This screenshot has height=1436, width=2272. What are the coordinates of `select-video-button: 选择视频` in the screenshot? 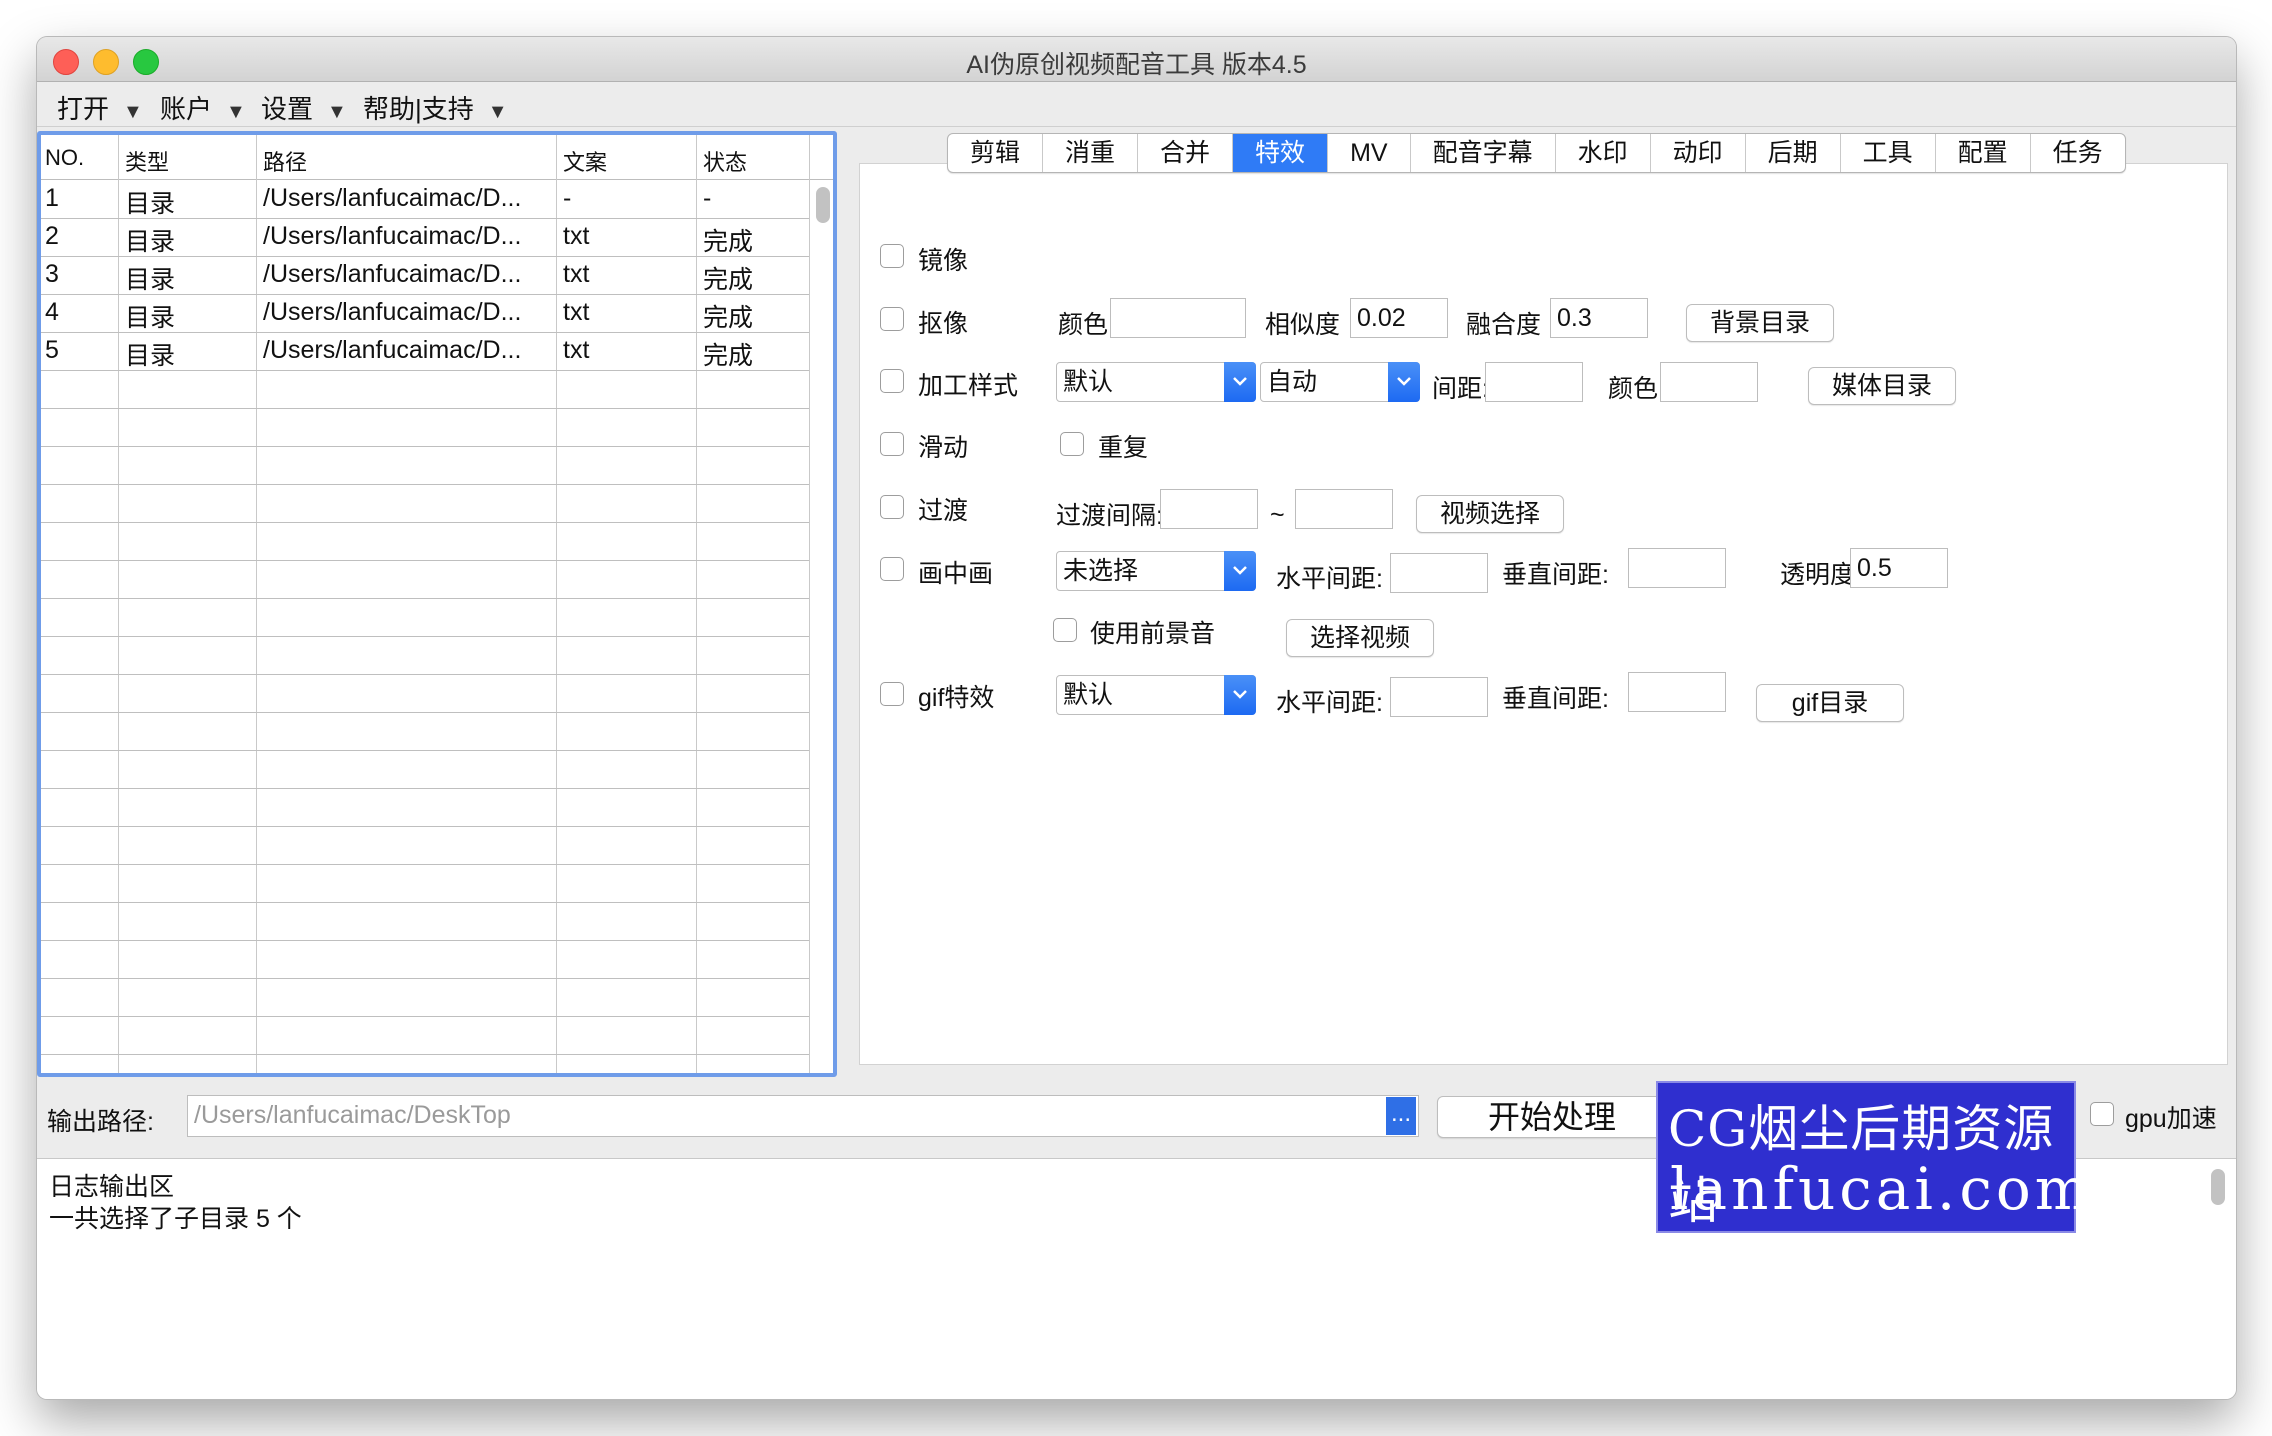 It's located at (1360, 638).